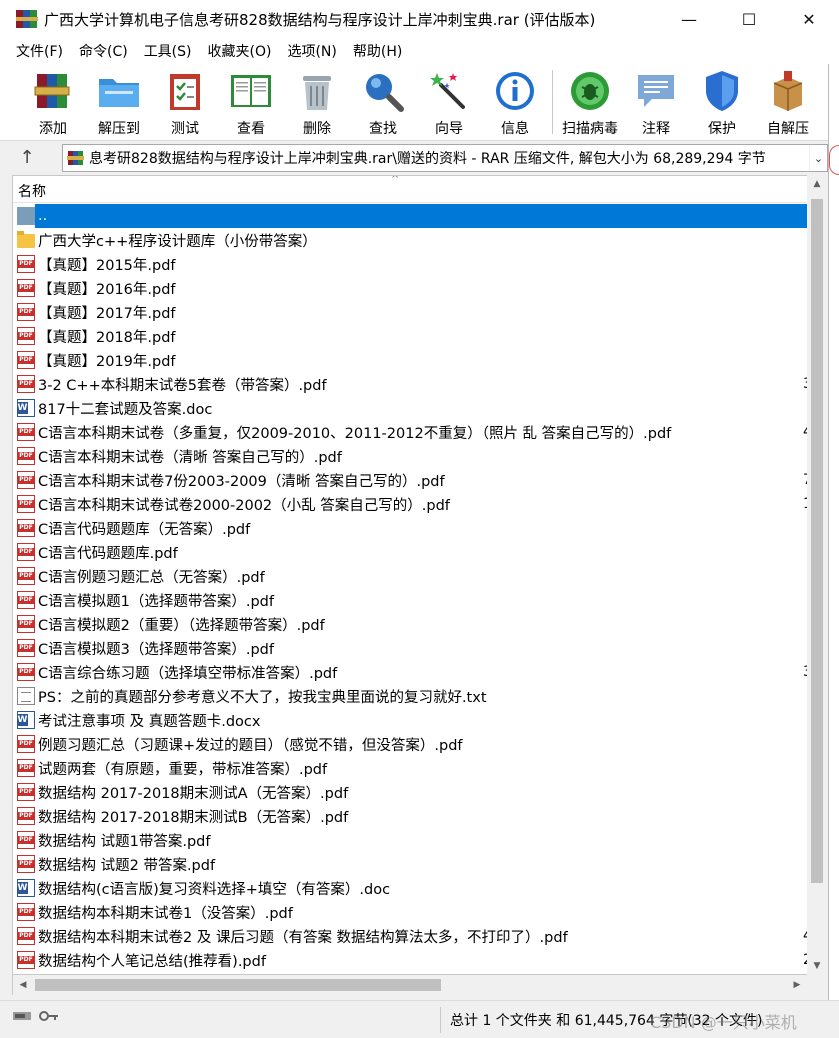 This screenshot has height=1038, width=839. Describe the element at coordinates (149, 721) in the screenshot. I see `file-name: 考试注意事项 及 真题答题卡.docx` at that location.